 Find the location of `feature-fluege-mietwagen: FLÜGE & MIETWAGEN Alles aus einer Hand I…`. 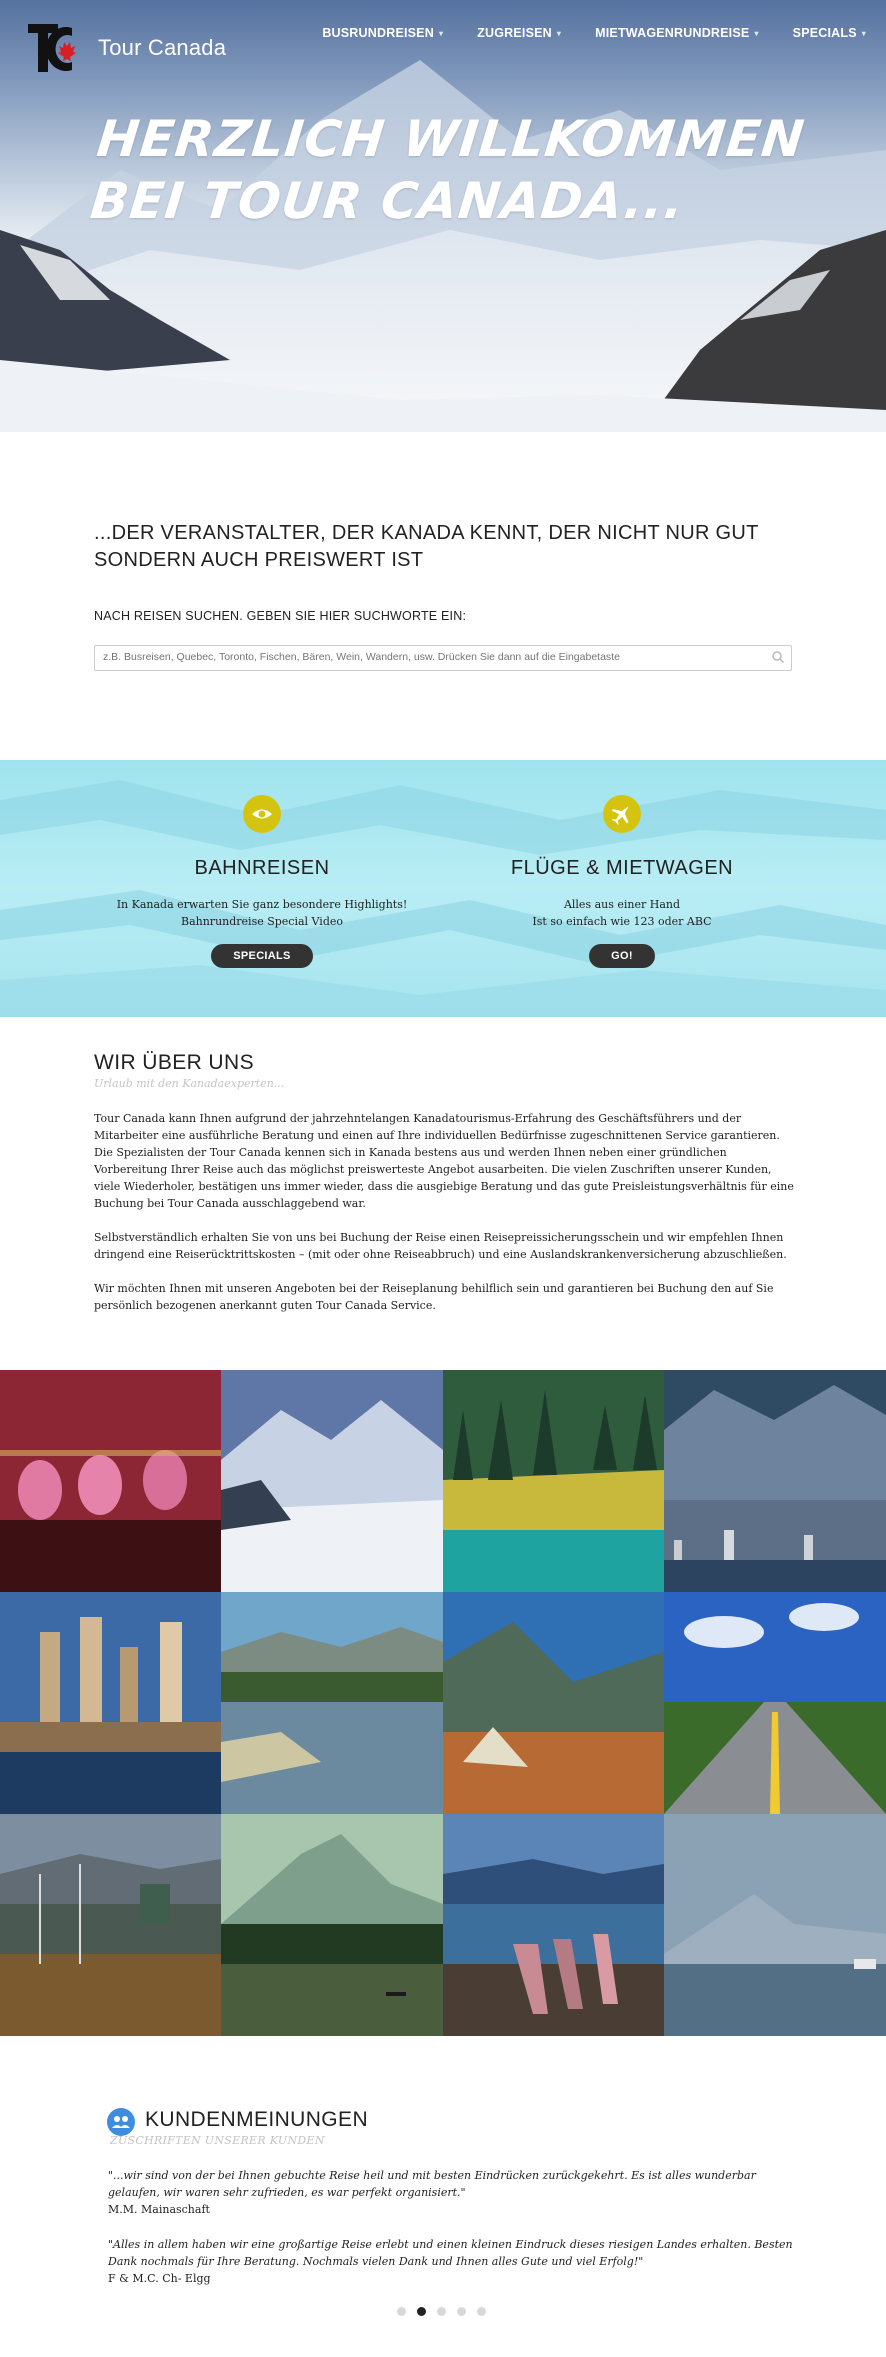

feature-fluege-mietwagen: FLÜGE & MIETWAGEN Alles aus einer Hand I… is located at coordinates (622, 881).